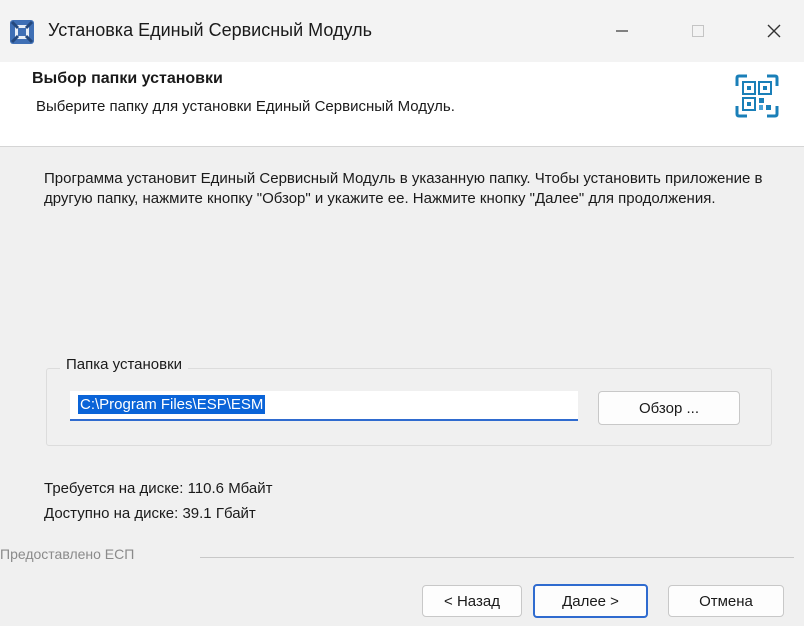 This screenshot has width=804, height=626. Describe the element at coordinates (757, 96) in the screenshot. I see `qr-logo-icon` at that location.